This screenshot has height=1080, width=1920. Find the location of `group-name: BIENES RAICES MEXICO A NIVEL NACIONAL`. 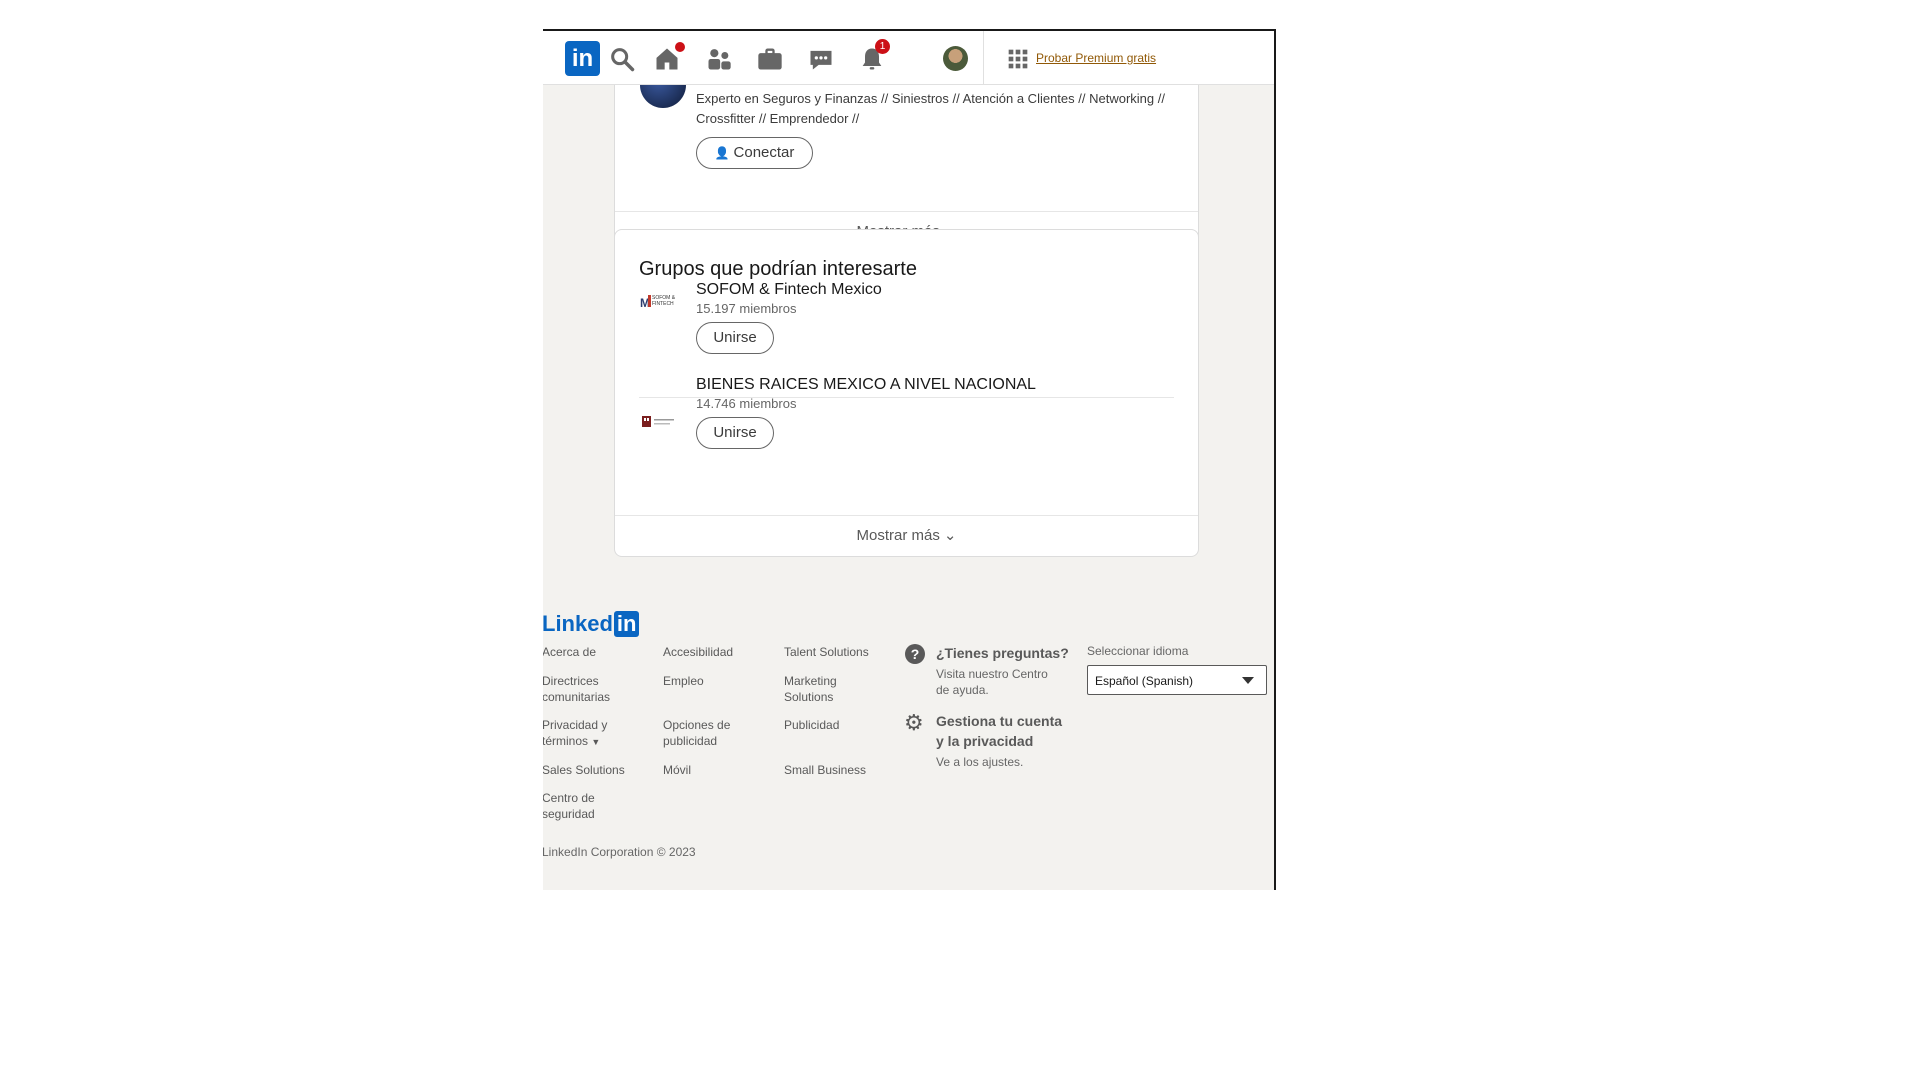

group-name: BIENES RAICES MEXICO A NIVEL NACIONAL is located at coordinates (866, 385).